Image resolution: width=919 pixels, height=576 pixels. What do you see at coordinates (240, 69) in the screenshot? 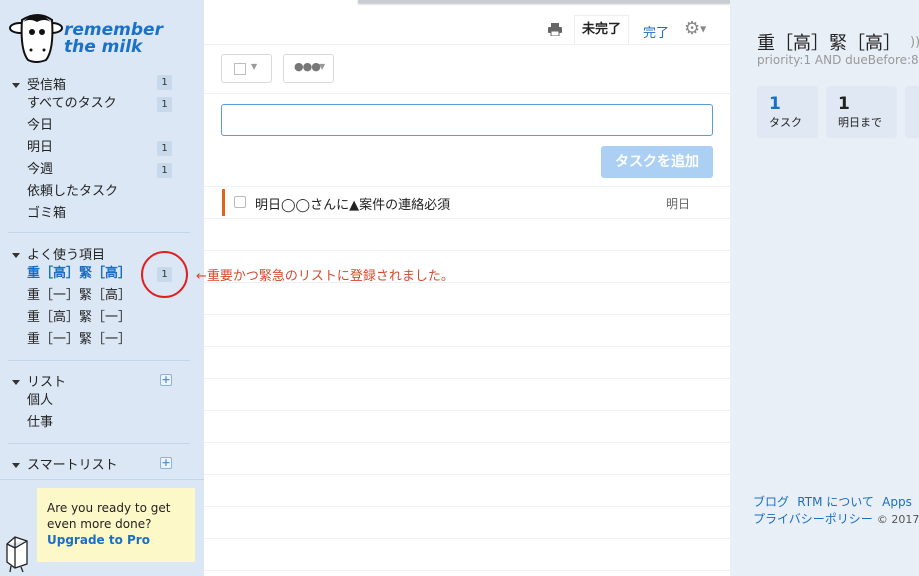
I see `checkbox-icon` at bounding box center [240, 69].